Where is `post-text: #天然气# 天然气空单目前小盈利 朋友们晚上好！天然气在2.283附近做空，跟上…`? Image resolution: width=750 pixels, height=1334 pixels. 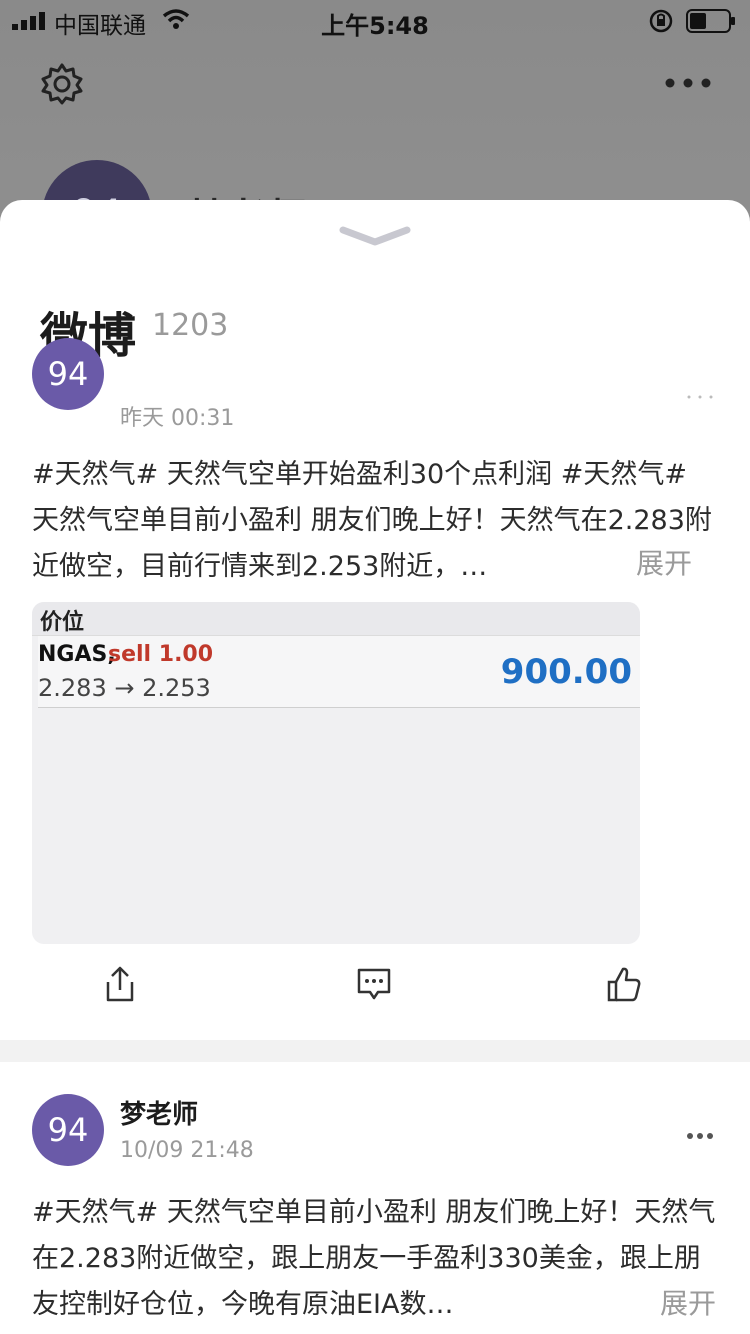 post-text: #天然气# 天然气空单目前小盈利 朋友们晚上好！天然气在2.283附近做空，跟上… is located at coordinates (377, 1259).